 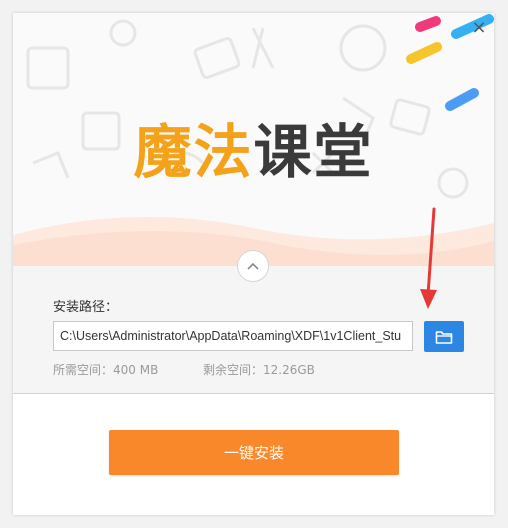 What do you see at coordinates (106, 370) in the screenshot?
I see `required-space-text: 所需空间：400 MB` at bounding box center [106, 370].